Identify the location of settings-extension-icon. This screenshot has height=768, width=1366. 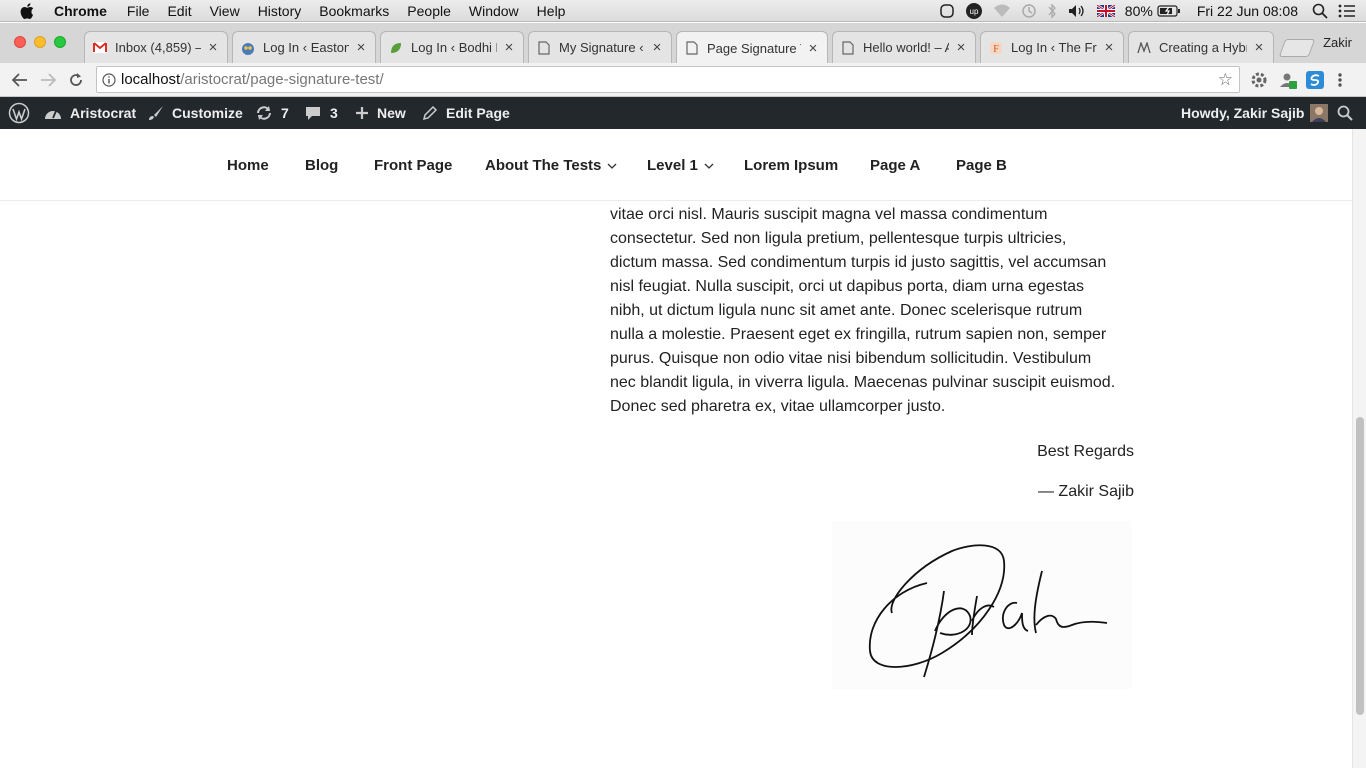
(1259, 80).